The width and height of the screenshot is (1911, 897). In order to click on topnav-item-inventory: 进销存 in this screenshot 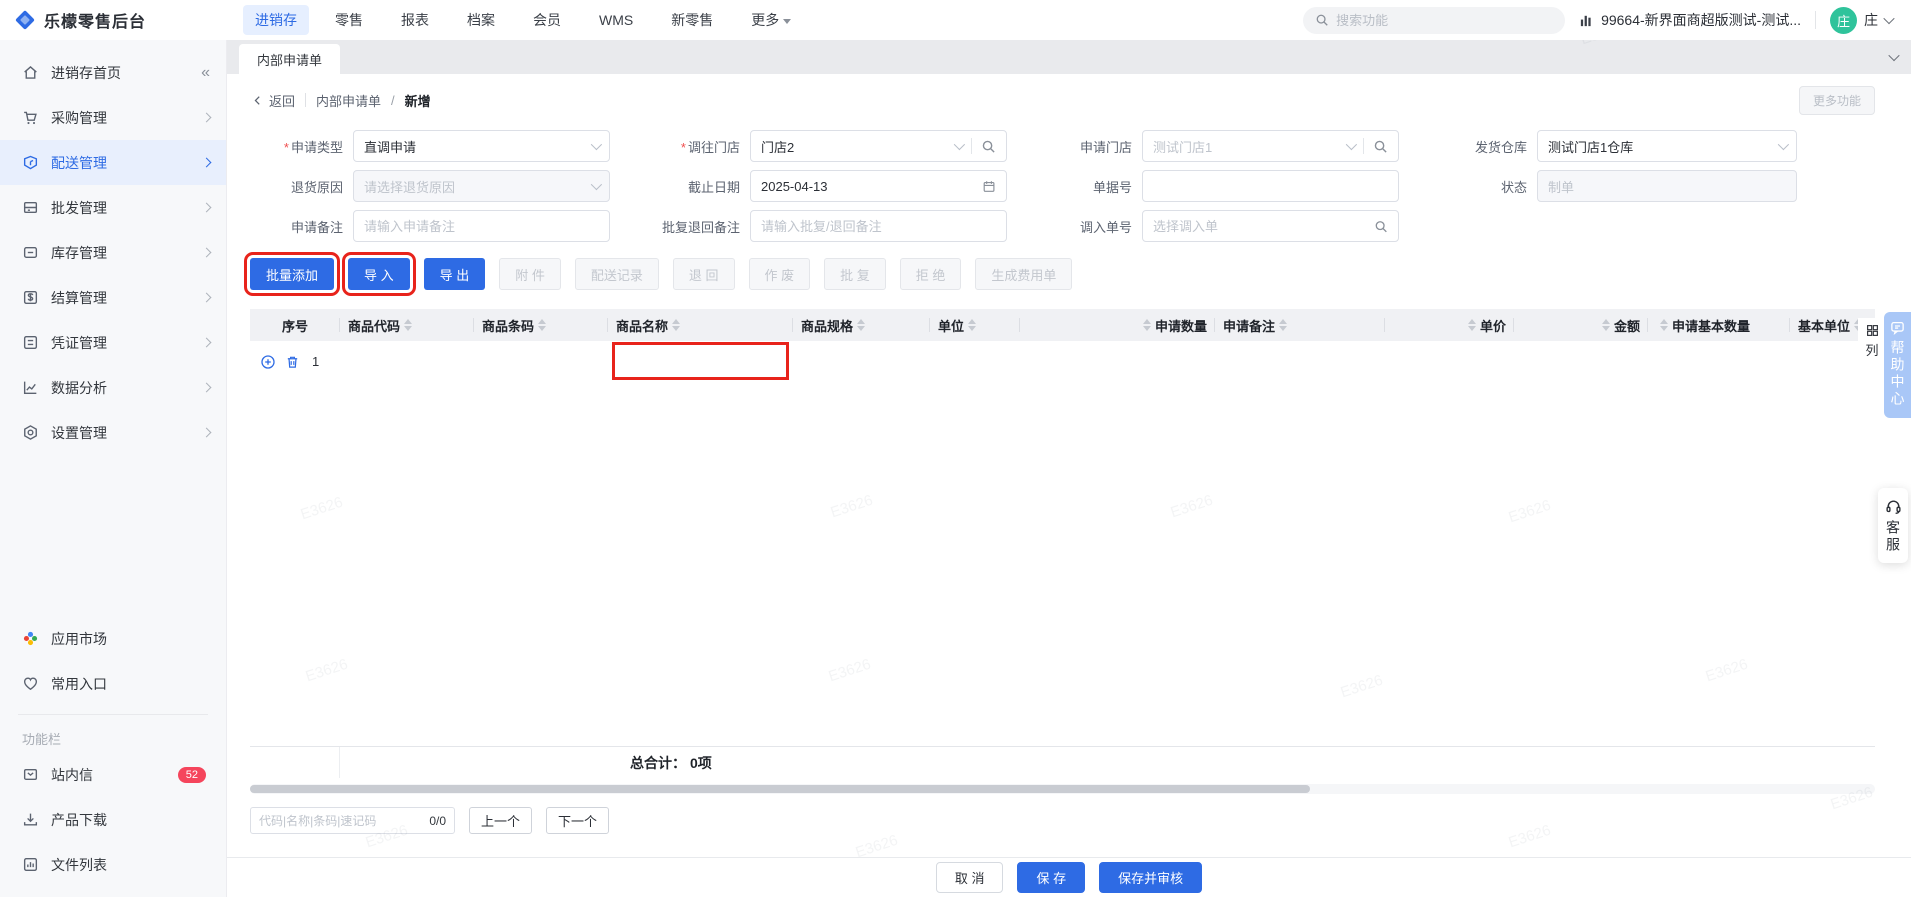, I will do `click(276, 20)`.